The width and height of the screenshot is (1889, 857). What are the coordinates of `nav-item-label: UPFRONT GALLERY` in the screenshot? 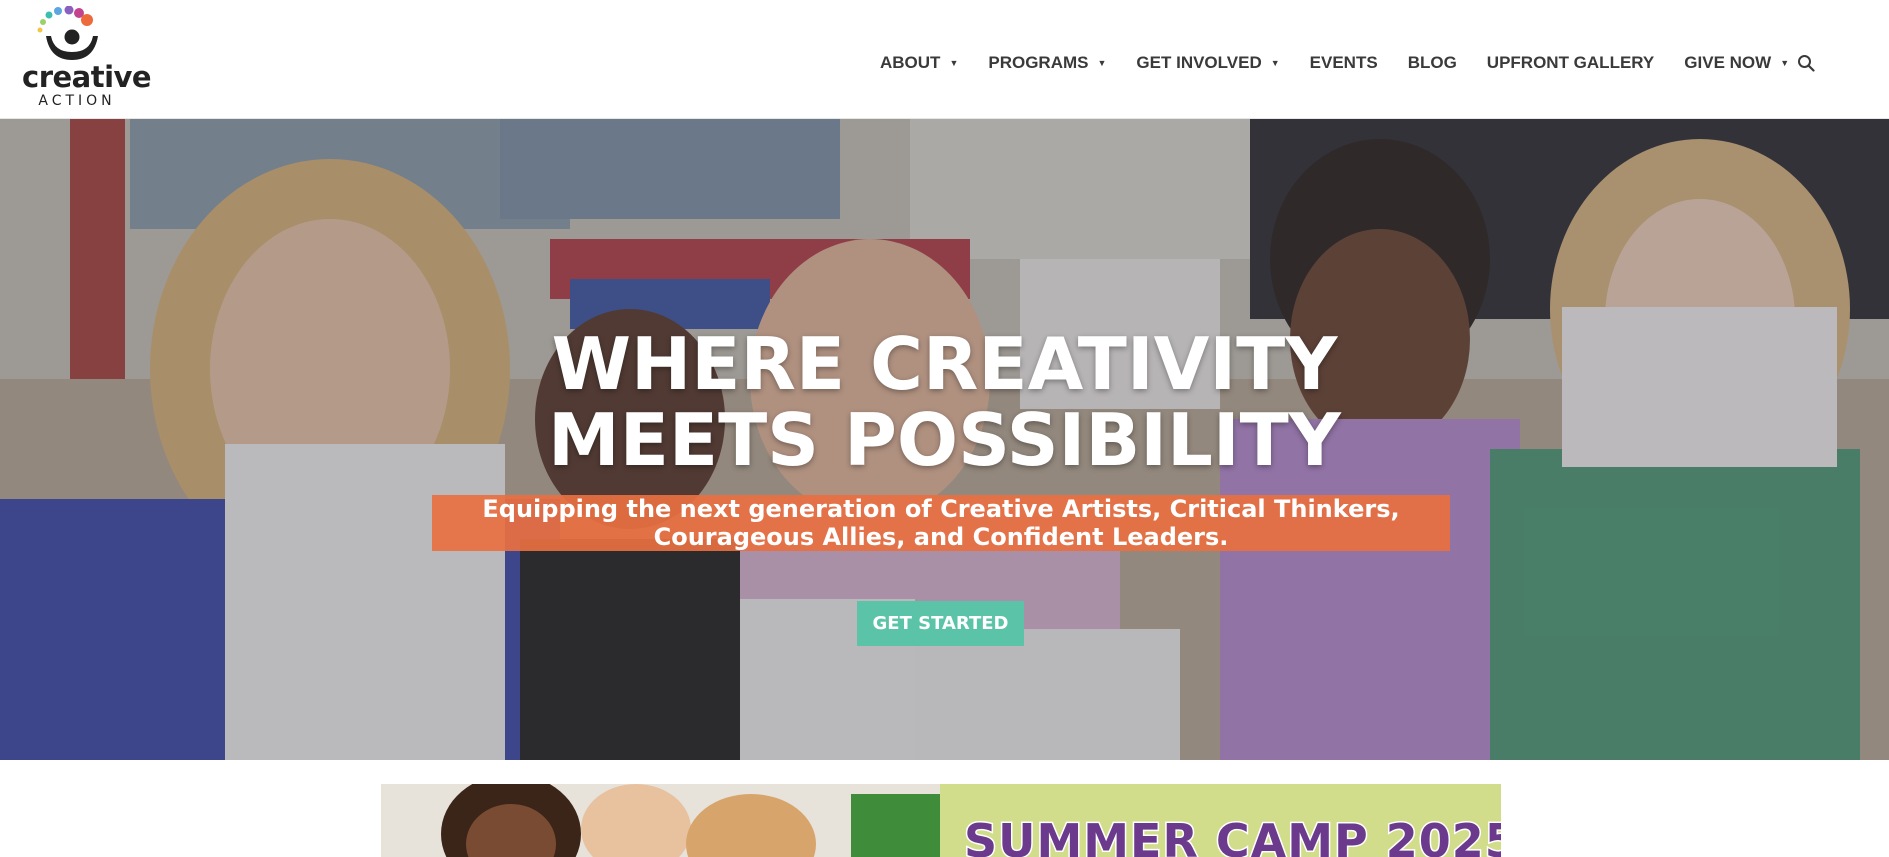 It's located at (1570, 62).